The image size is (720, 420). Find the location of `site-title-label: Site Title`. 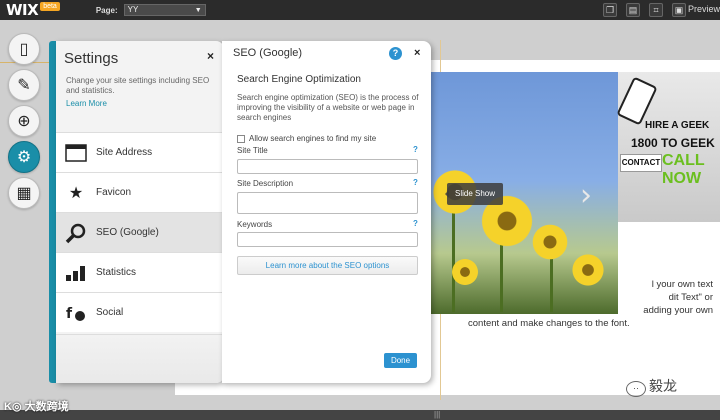

site-title-label: Site Title is located at coordinates (252, 150).